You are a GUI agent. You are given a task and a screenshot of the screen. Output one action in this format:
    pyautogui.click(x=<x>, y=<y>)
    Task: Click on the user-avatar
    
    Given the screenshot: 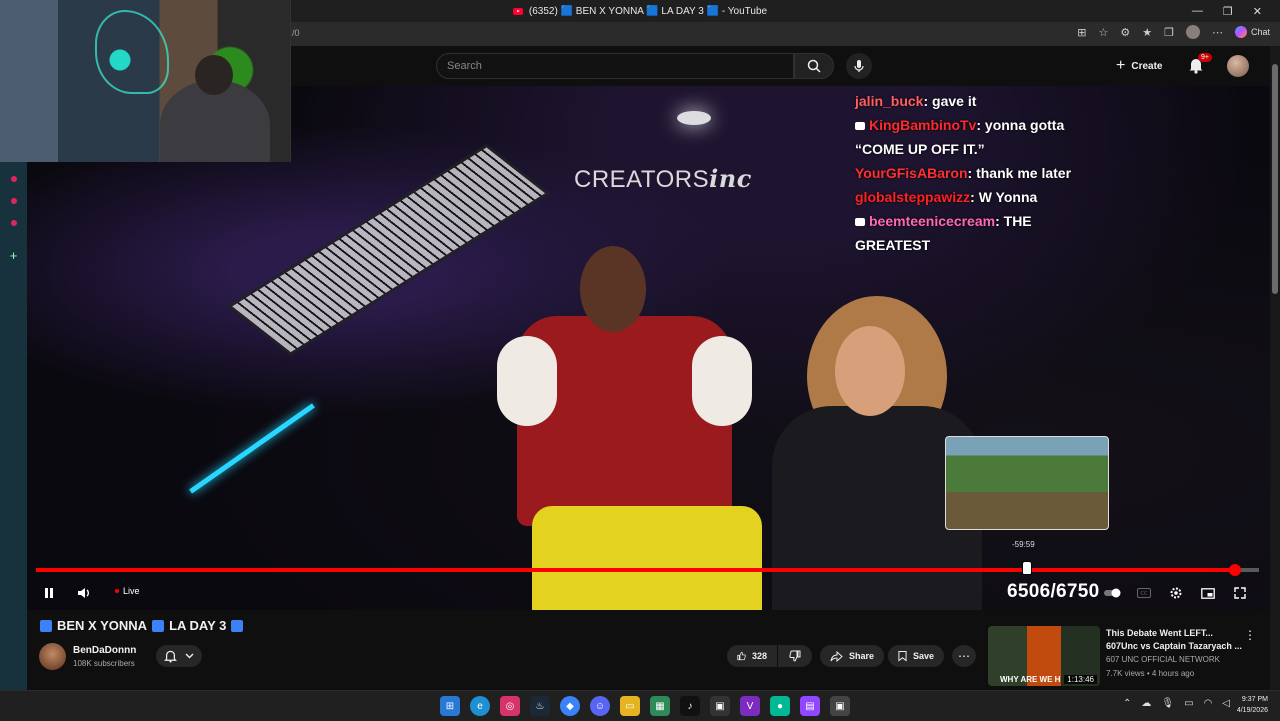 What is the action you would take?
    pyautogui.click(x=1238, y=66)
    